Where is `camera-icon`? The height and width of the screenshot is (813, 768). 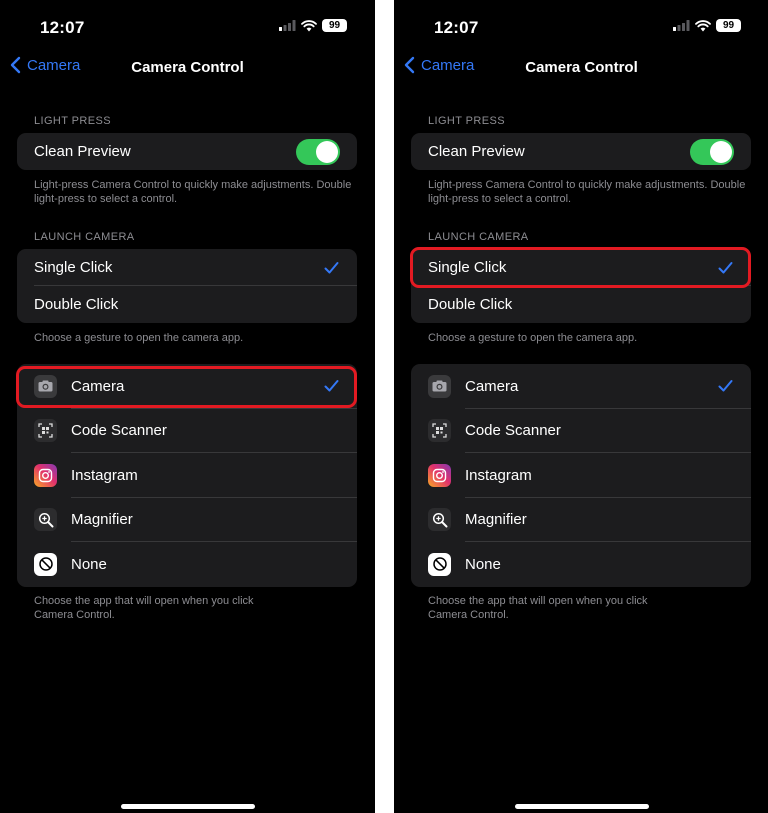 camera-icon is located at coordinates (439, 386).